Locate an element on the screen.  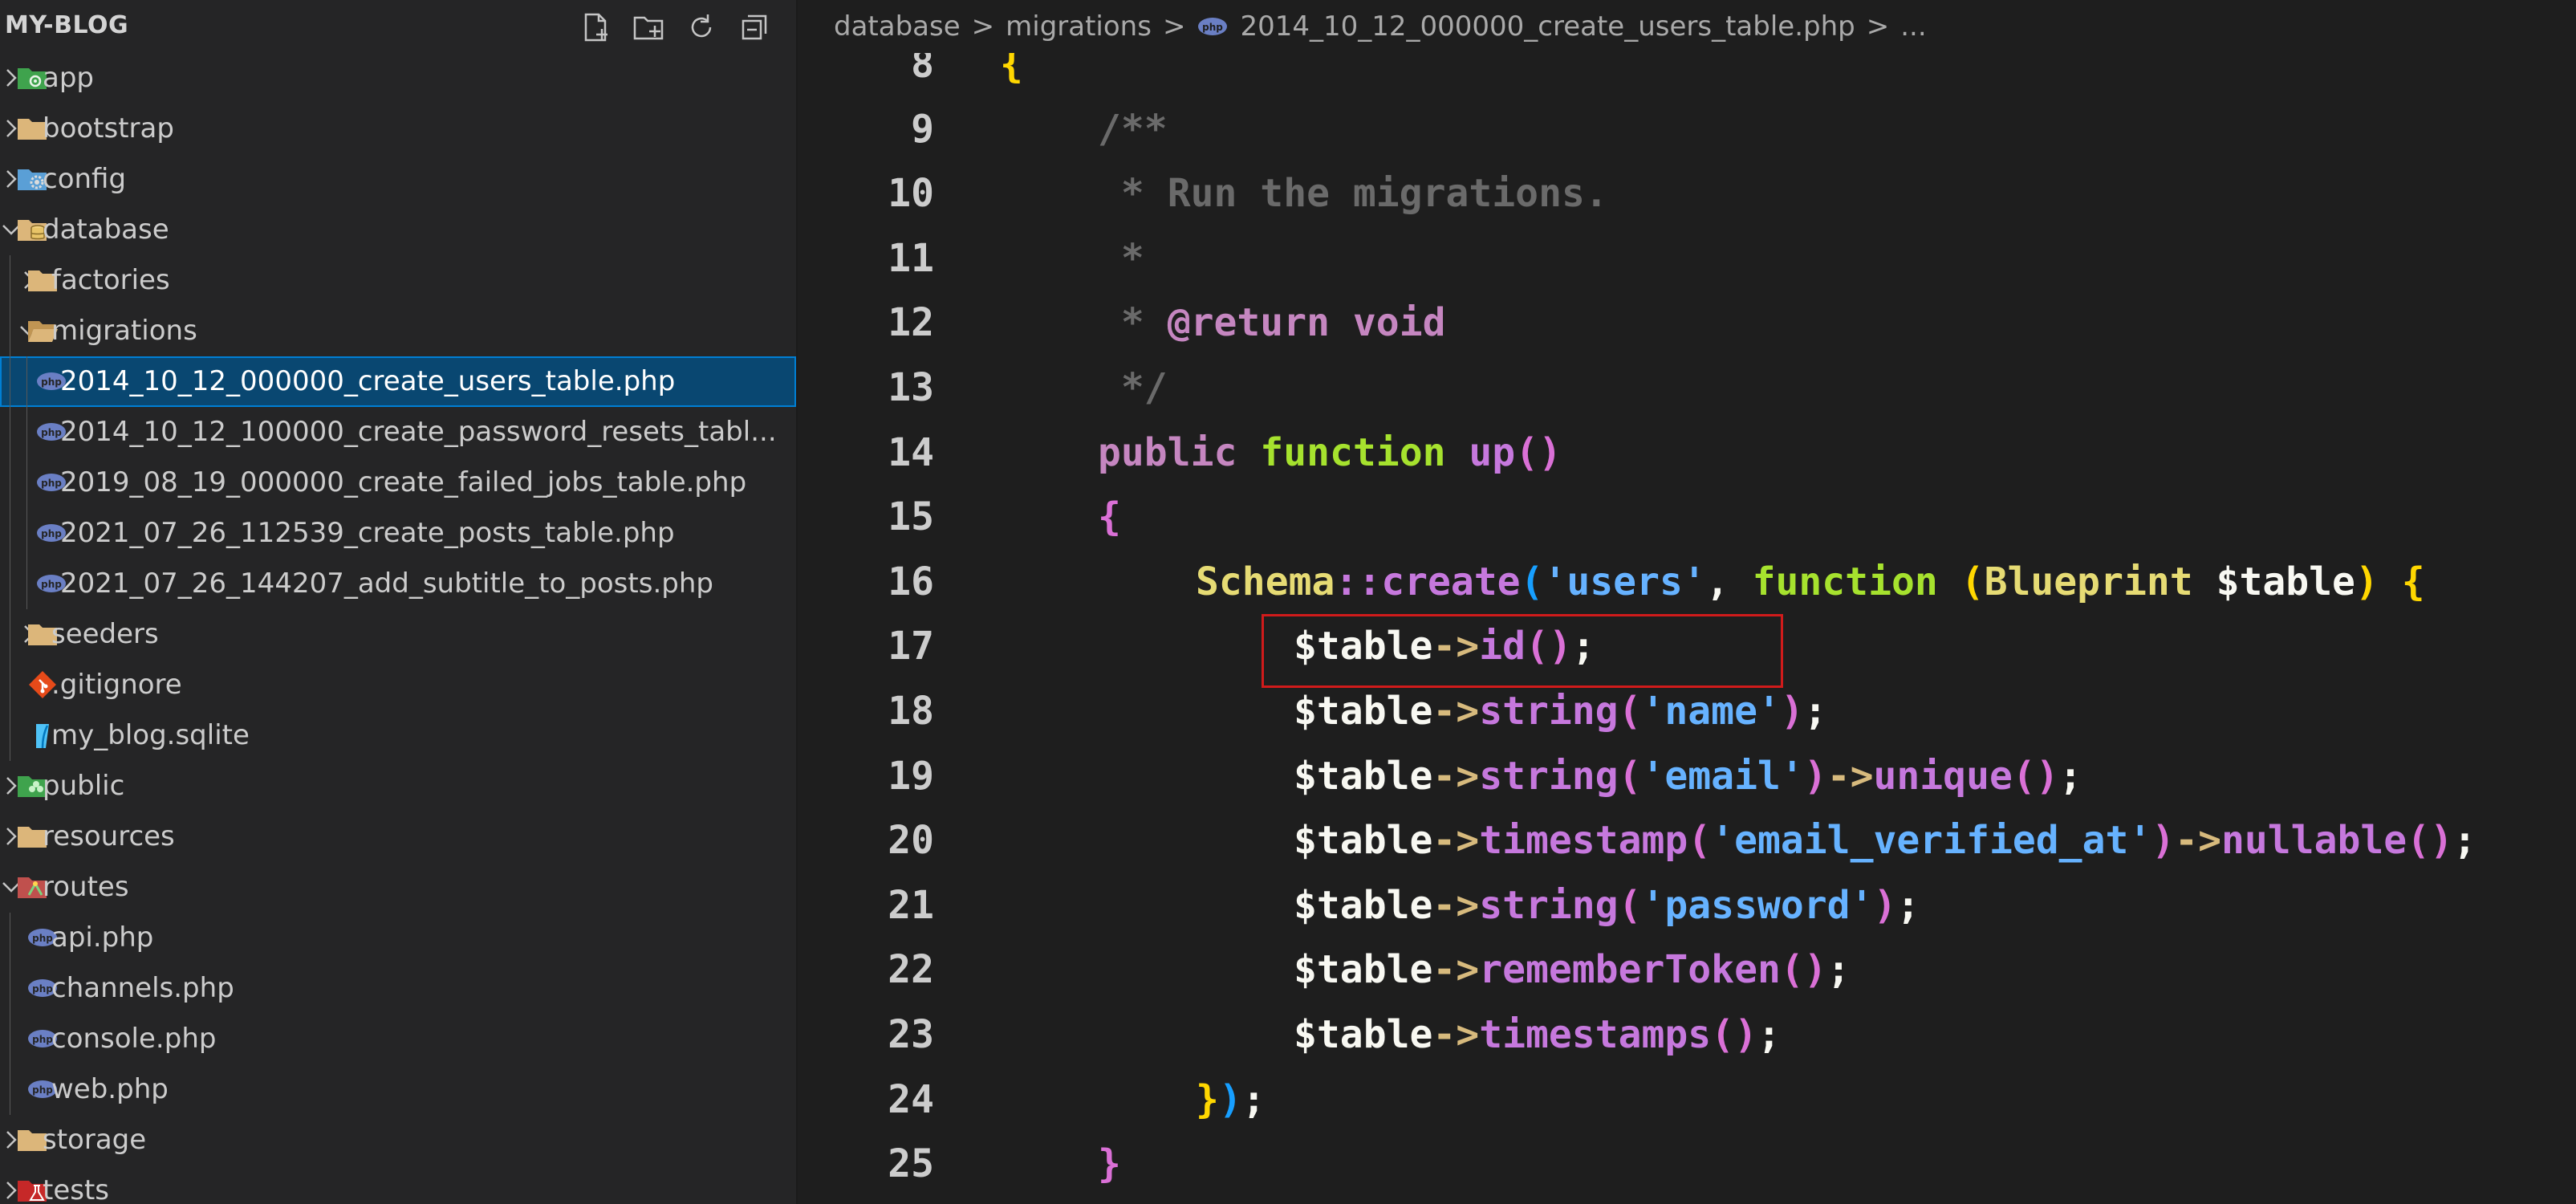
line-number: 22 is located at coordinates (911, 970).